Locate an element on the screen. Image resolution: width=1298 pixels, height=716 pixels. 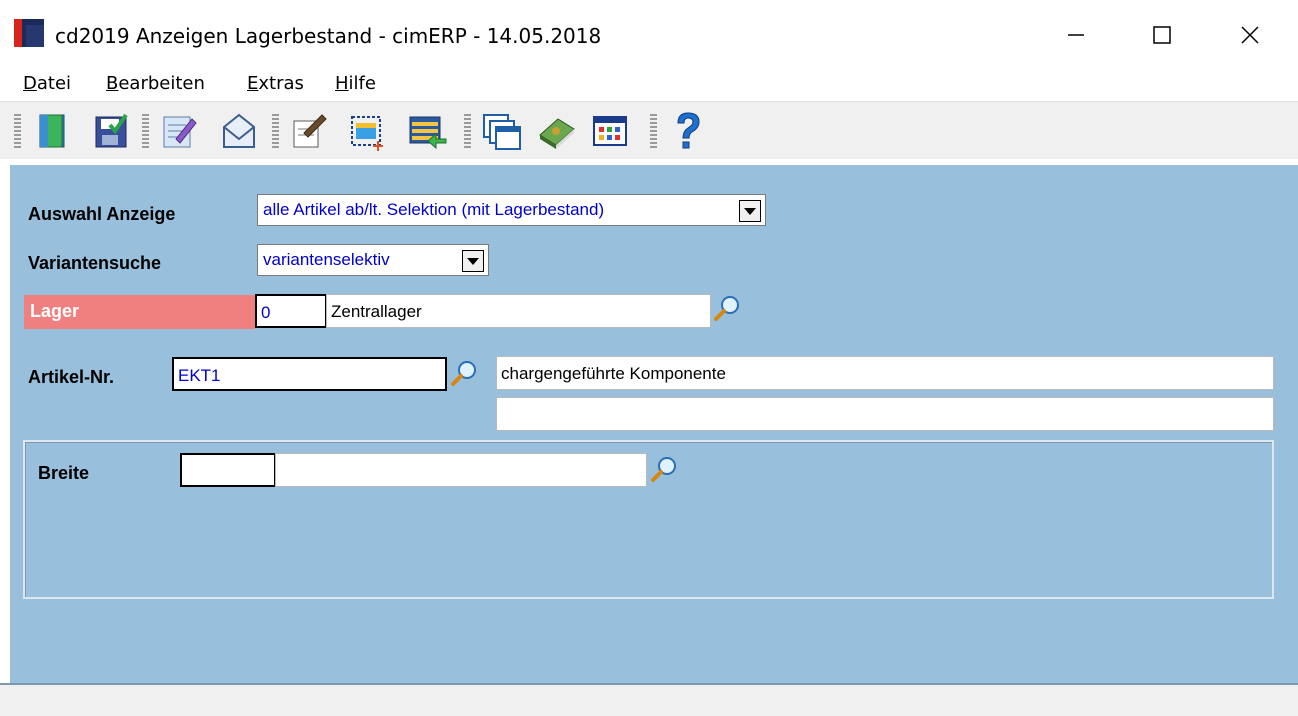
save-button is located at coordinates (111, 131).